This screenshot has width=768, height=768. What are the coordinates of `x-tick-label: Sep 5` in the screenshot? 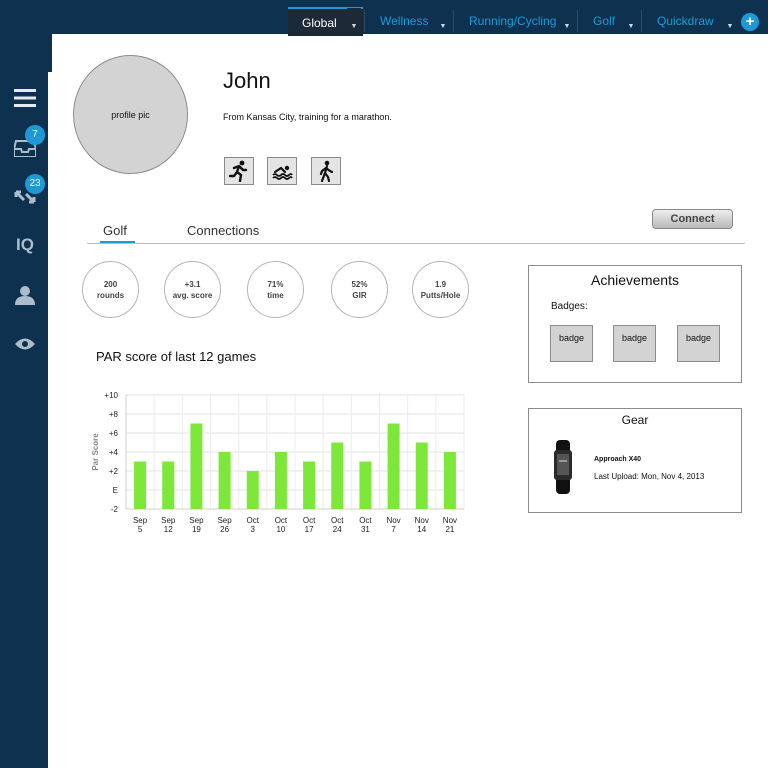 It's located at (140, 525).